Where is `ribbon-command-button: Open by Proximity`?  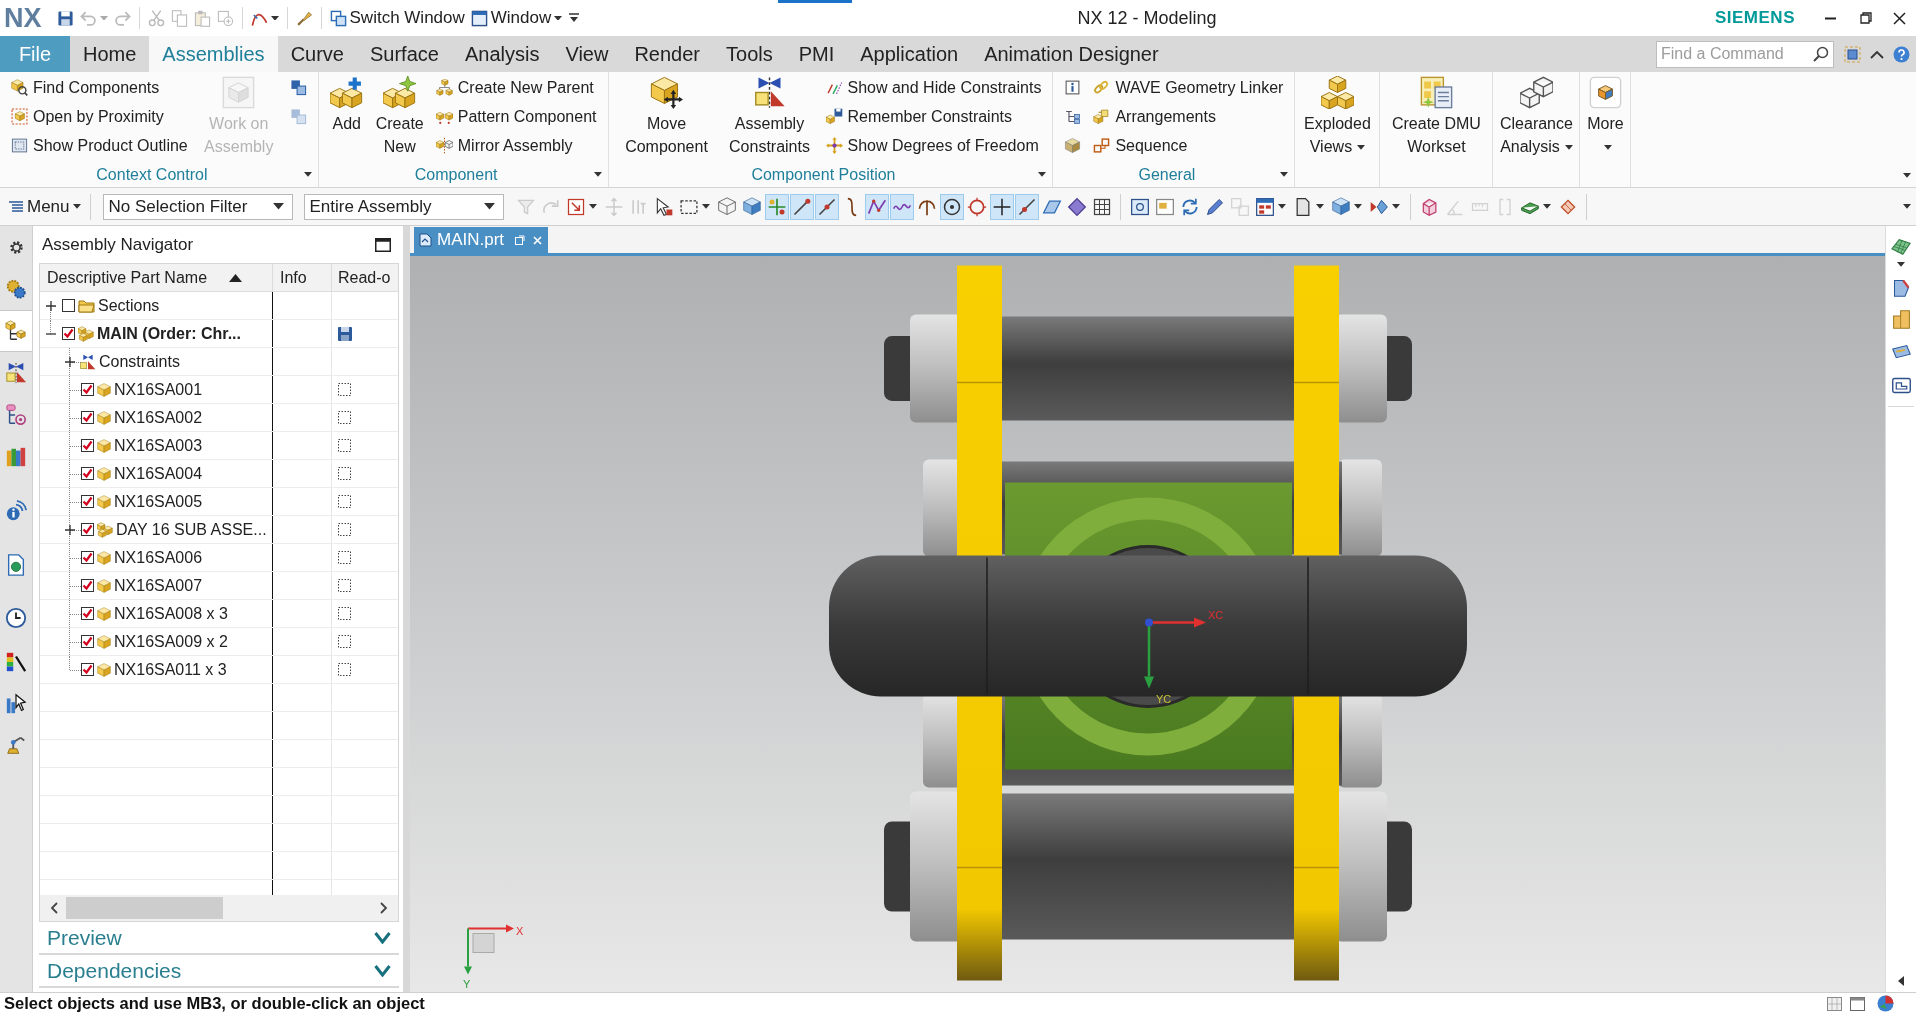 ribbon-command-button: Open by Proximity is located at coordinates (99, 116).